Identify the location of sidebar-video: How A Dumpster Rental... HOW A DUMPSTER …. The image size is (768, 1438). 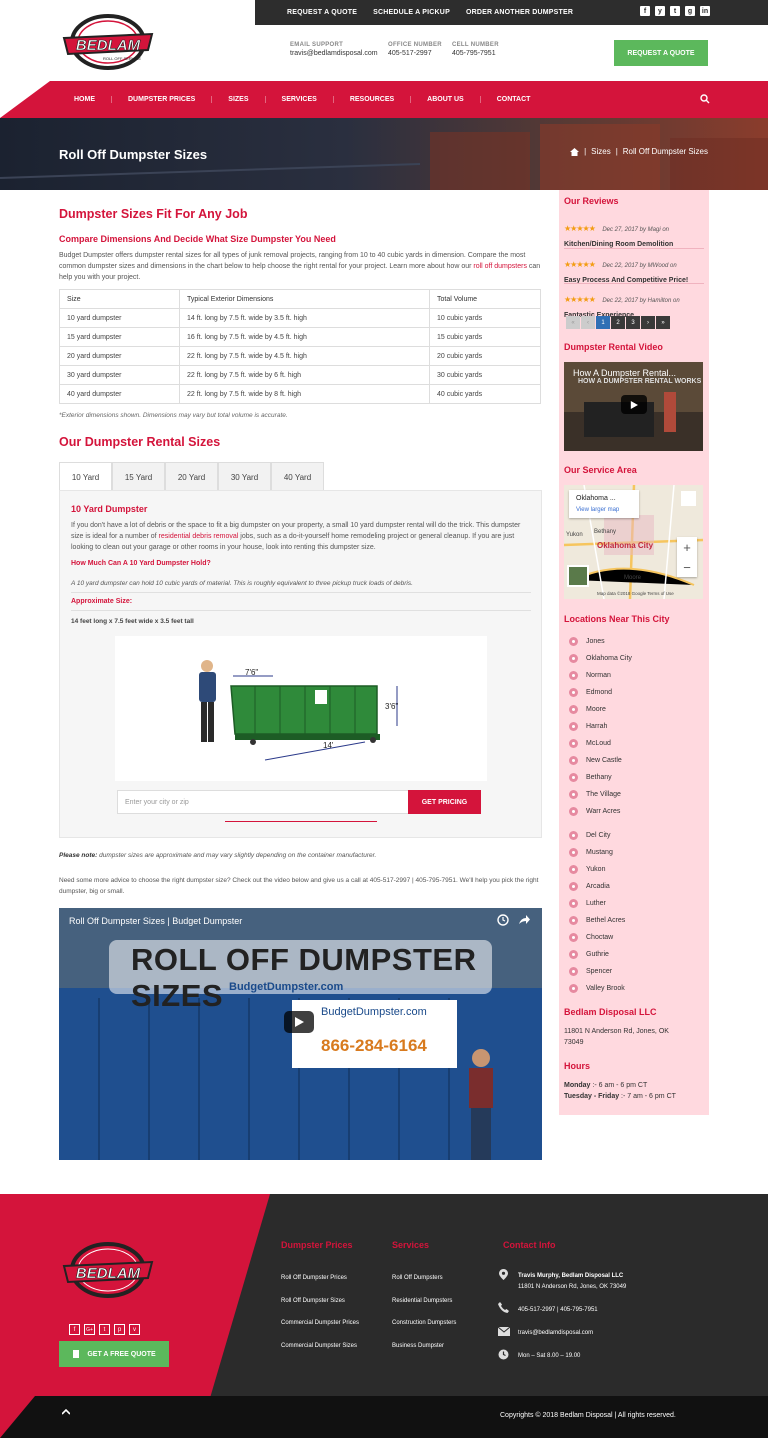
(633, 406).